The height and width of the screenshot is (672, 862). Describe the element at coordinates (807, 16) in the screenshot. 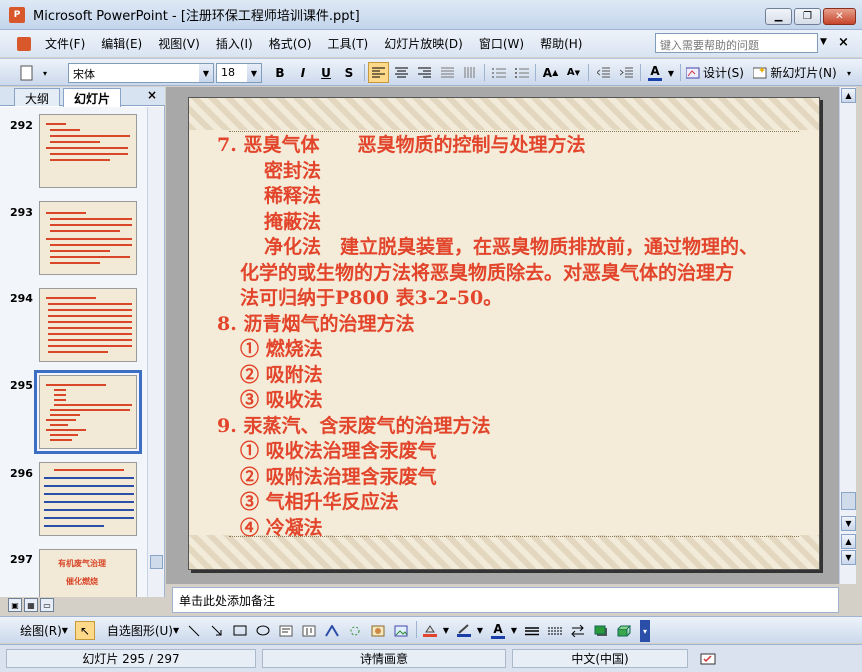

I see `restore-button: ❐` at that location.